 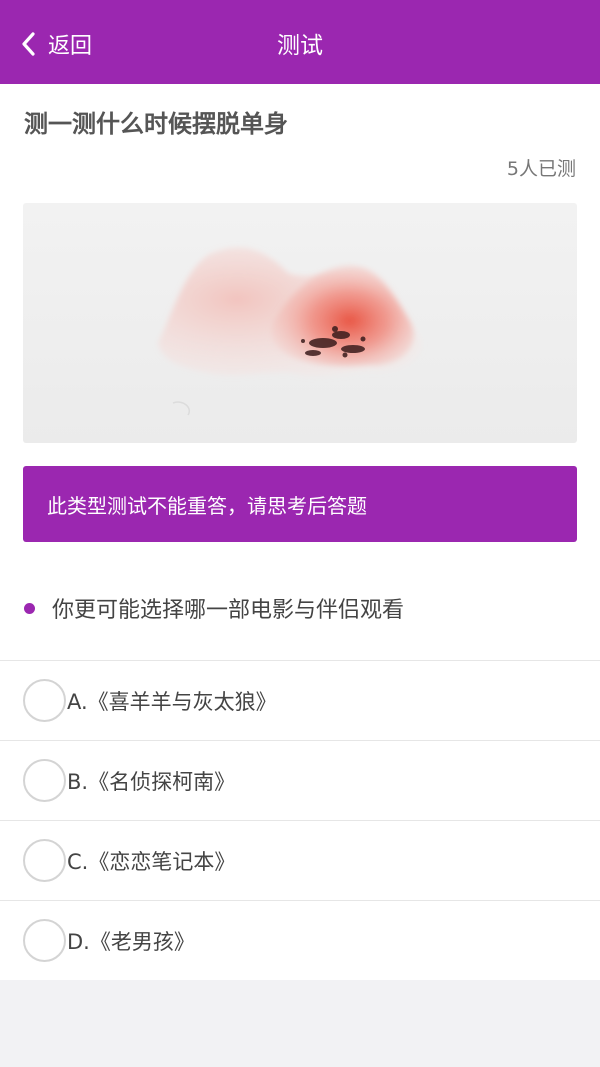 I want to click on ink-splash-image, so click(x=290, y=331).